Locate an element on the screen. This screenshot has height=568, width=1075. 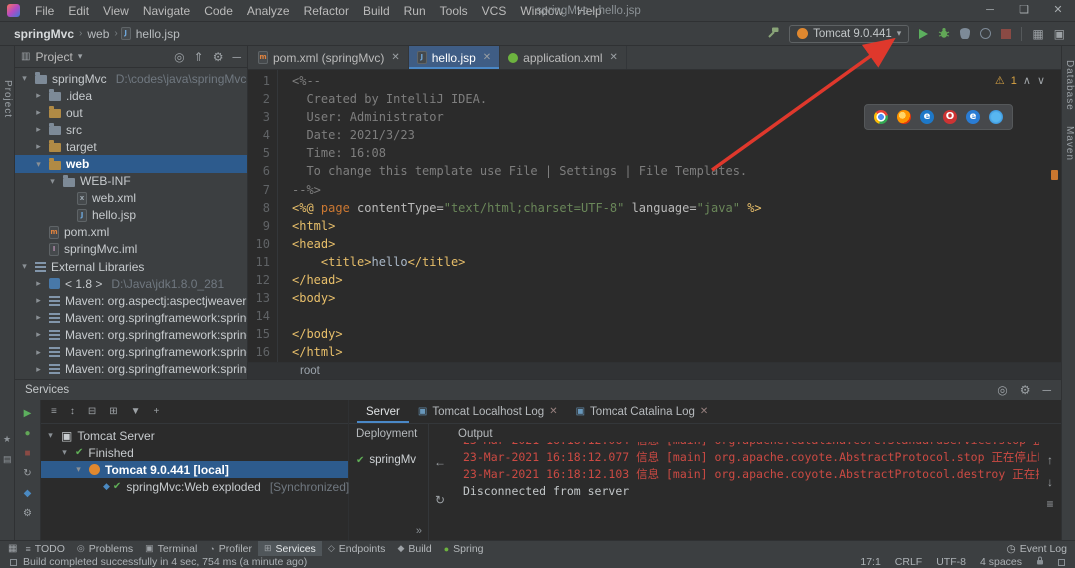
firefox-icon is located at coordinates (904, 117).